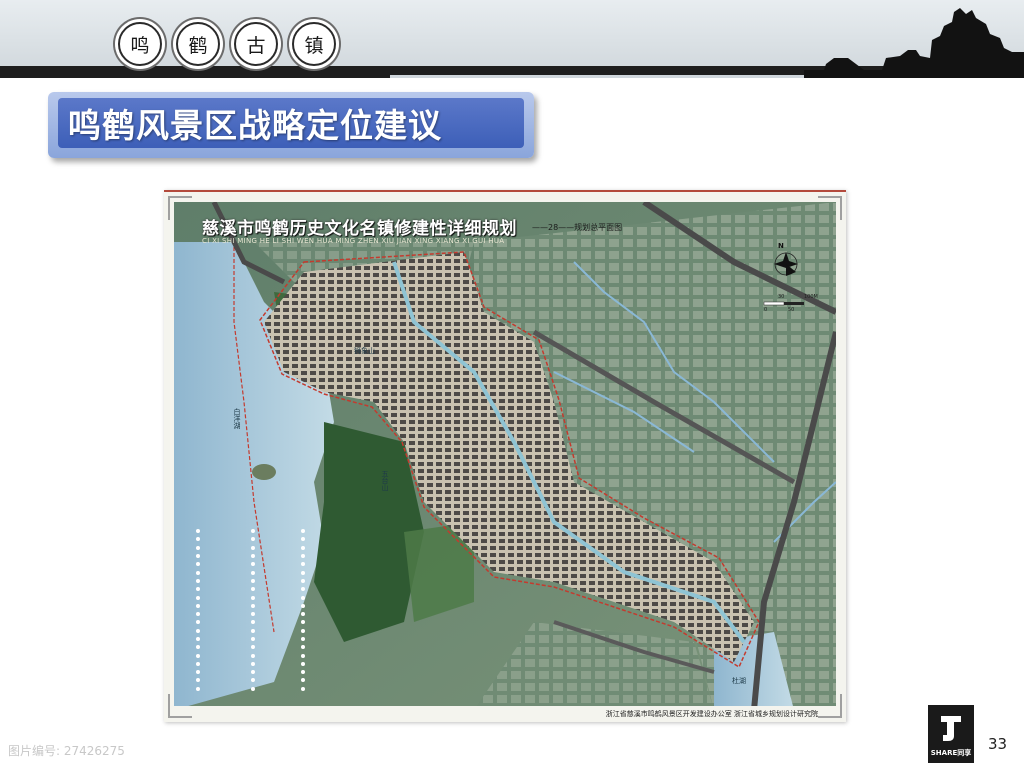 Image resolution: width=1024 pixels, height=768 pixels. What do you see at coordinates (195, 76) in the screenshot?
I see `header-divider-accent` at bounding box center [195, 76].